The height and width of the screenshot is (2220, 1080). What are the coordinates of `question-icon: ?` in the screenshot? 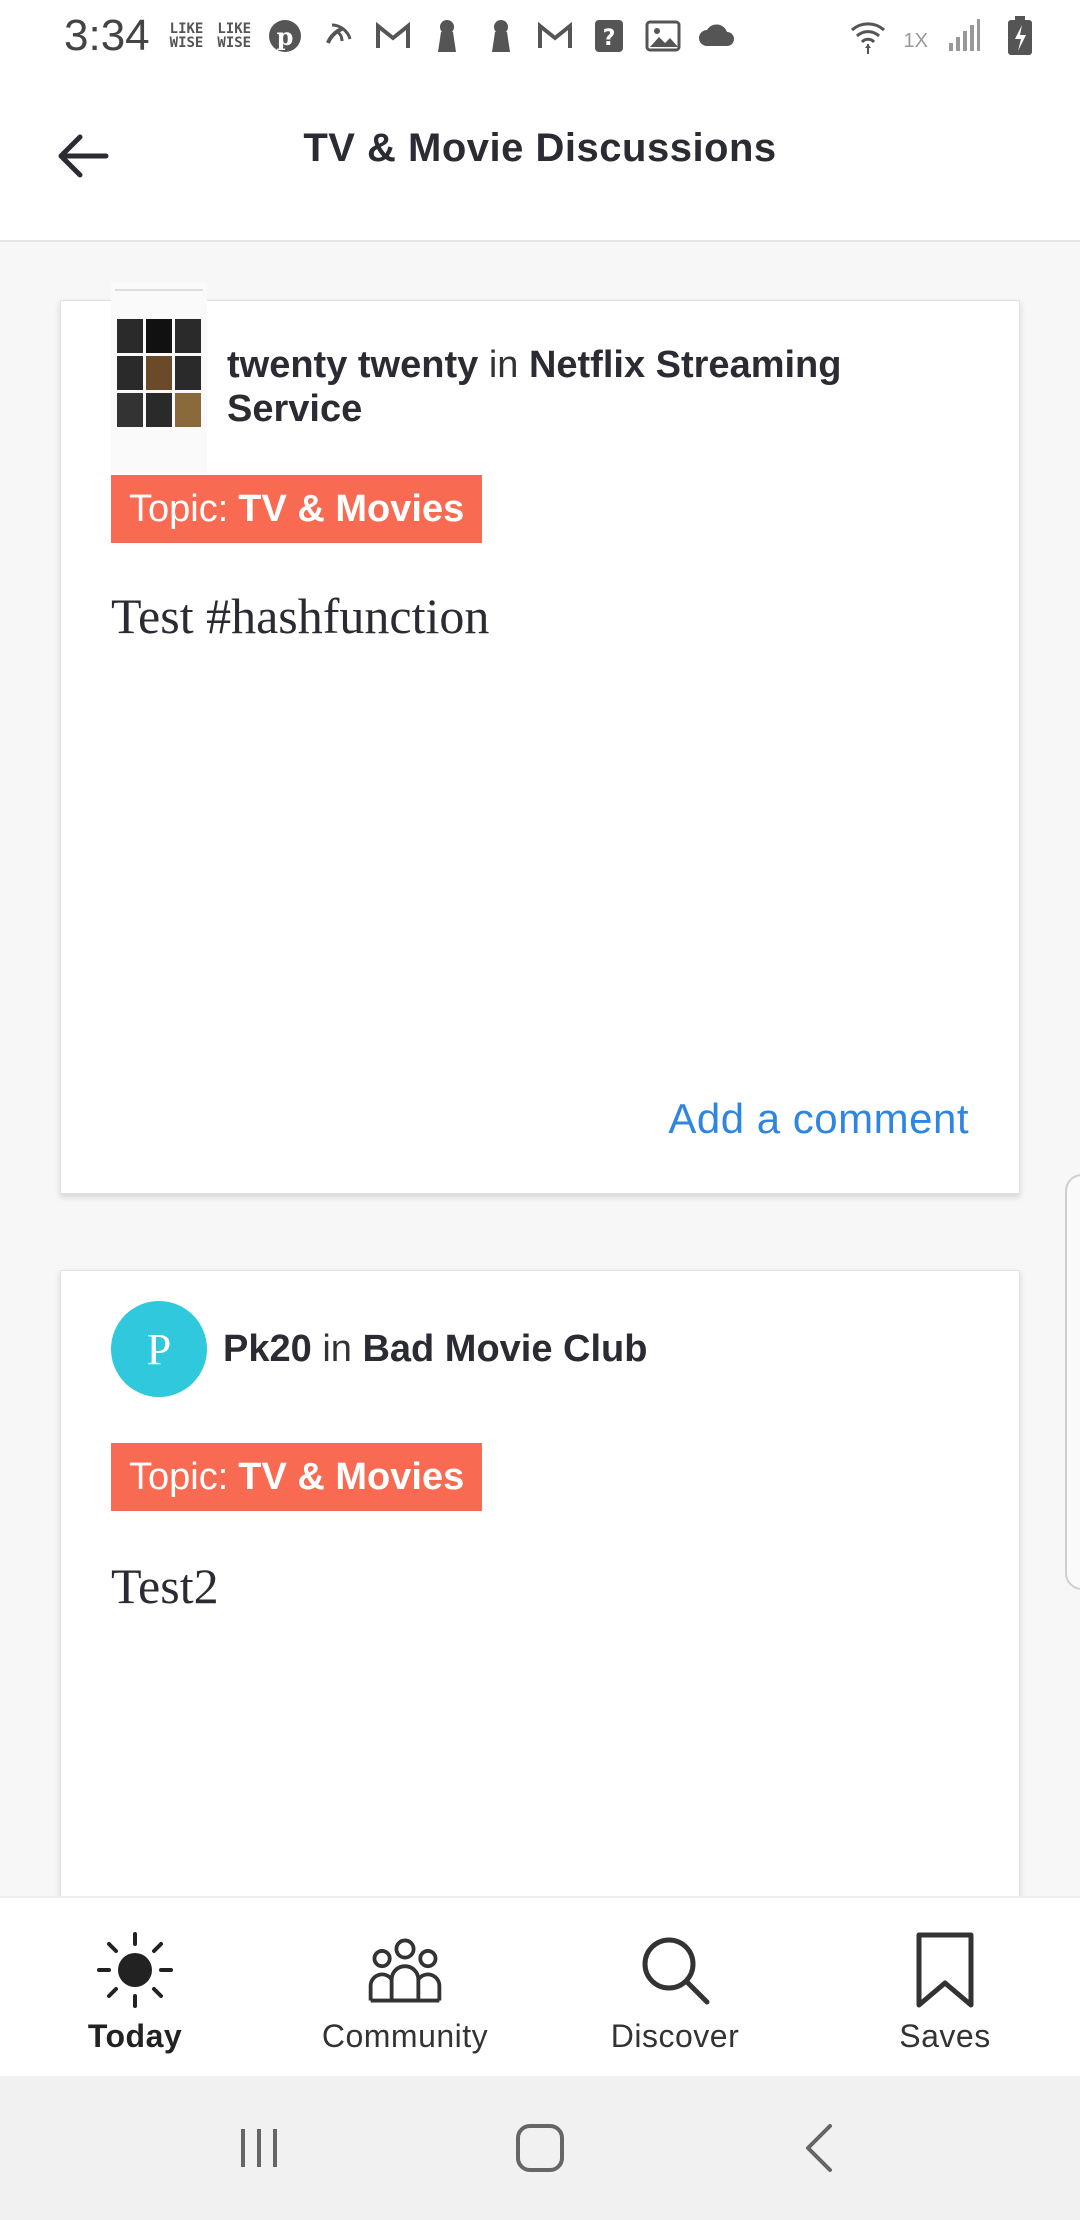 It's located at (609, 36).